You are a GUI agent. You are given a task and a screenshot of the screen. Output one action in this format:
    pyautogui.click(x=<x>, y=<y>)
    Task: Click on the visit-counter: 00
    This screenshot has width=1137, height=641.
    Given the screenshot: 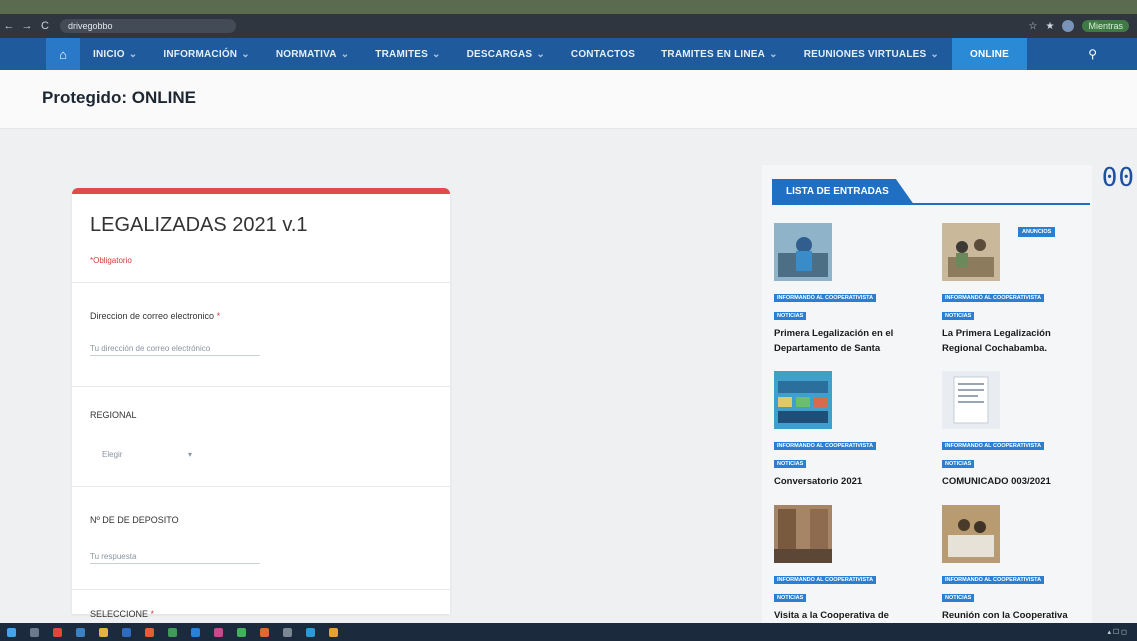 What is the action you would take?
    pyautogui.click(x=1118, y=178)
    